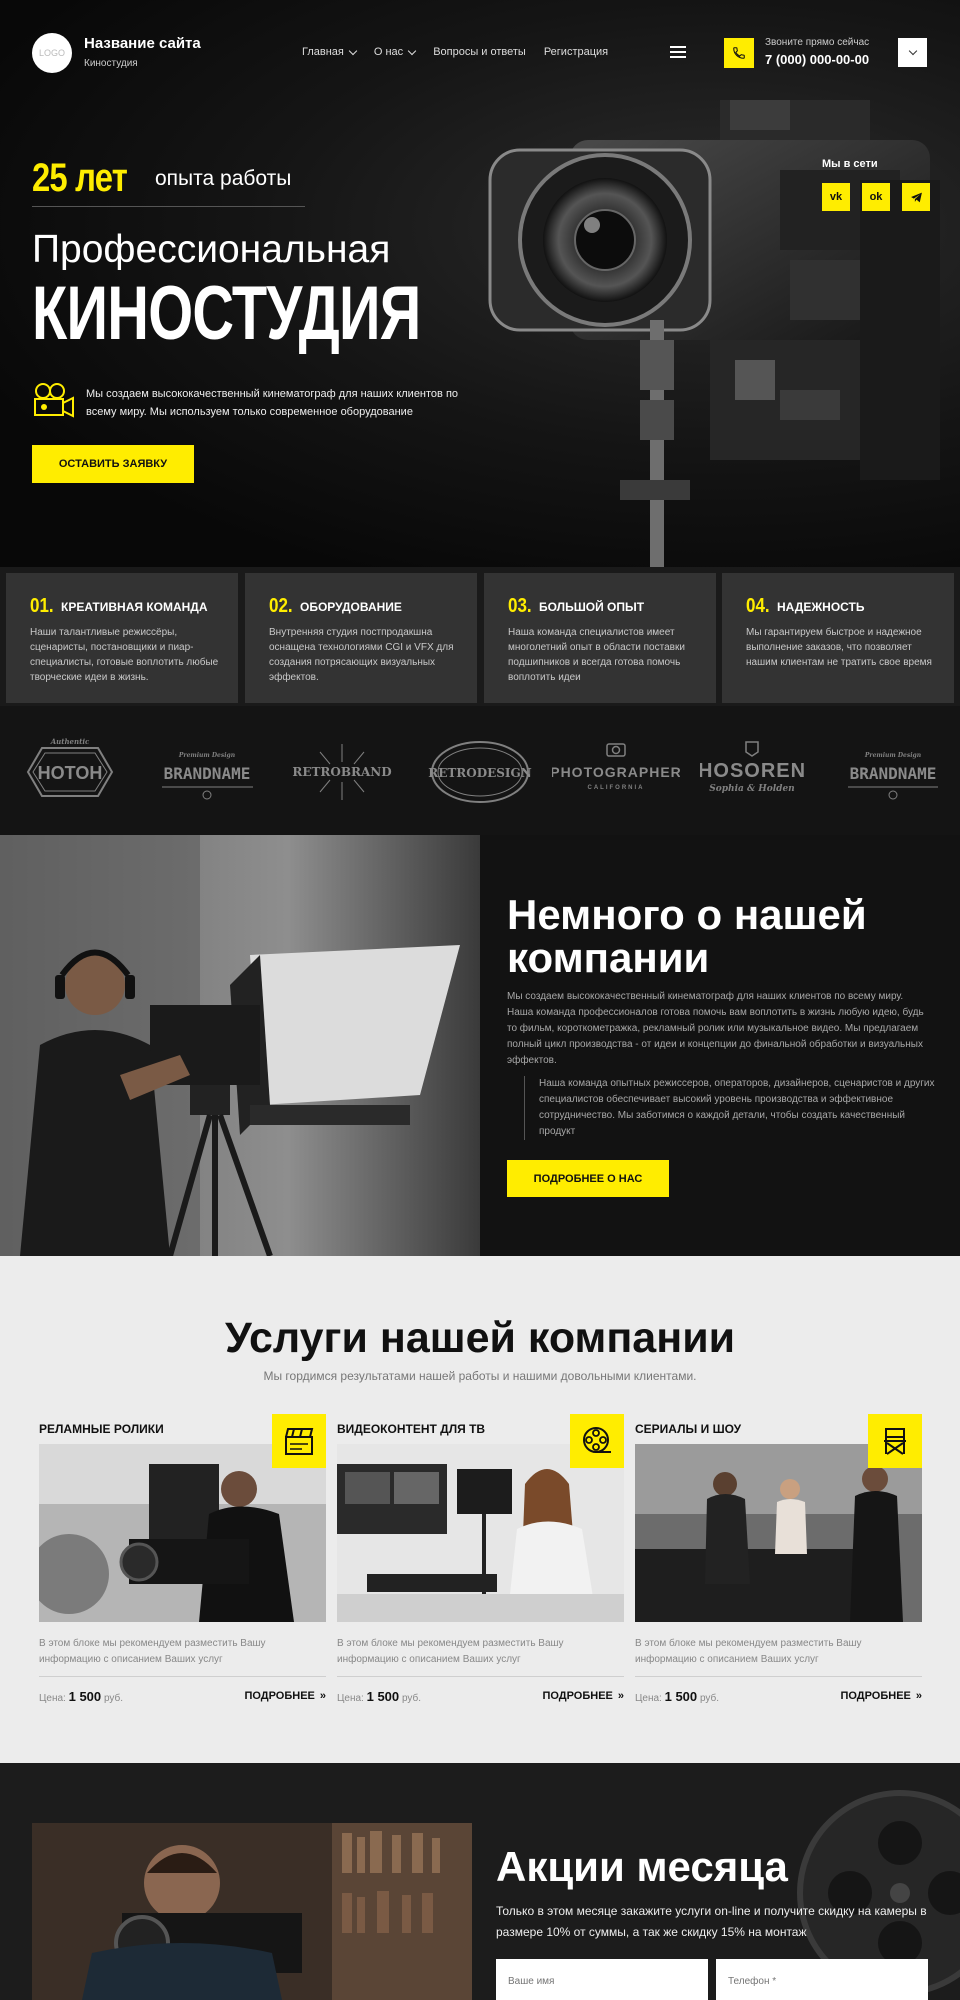  What do you see at coordinates (54, 400) in the screenshot?
I see `video-camera-icon` at bounding box center [54, 400].